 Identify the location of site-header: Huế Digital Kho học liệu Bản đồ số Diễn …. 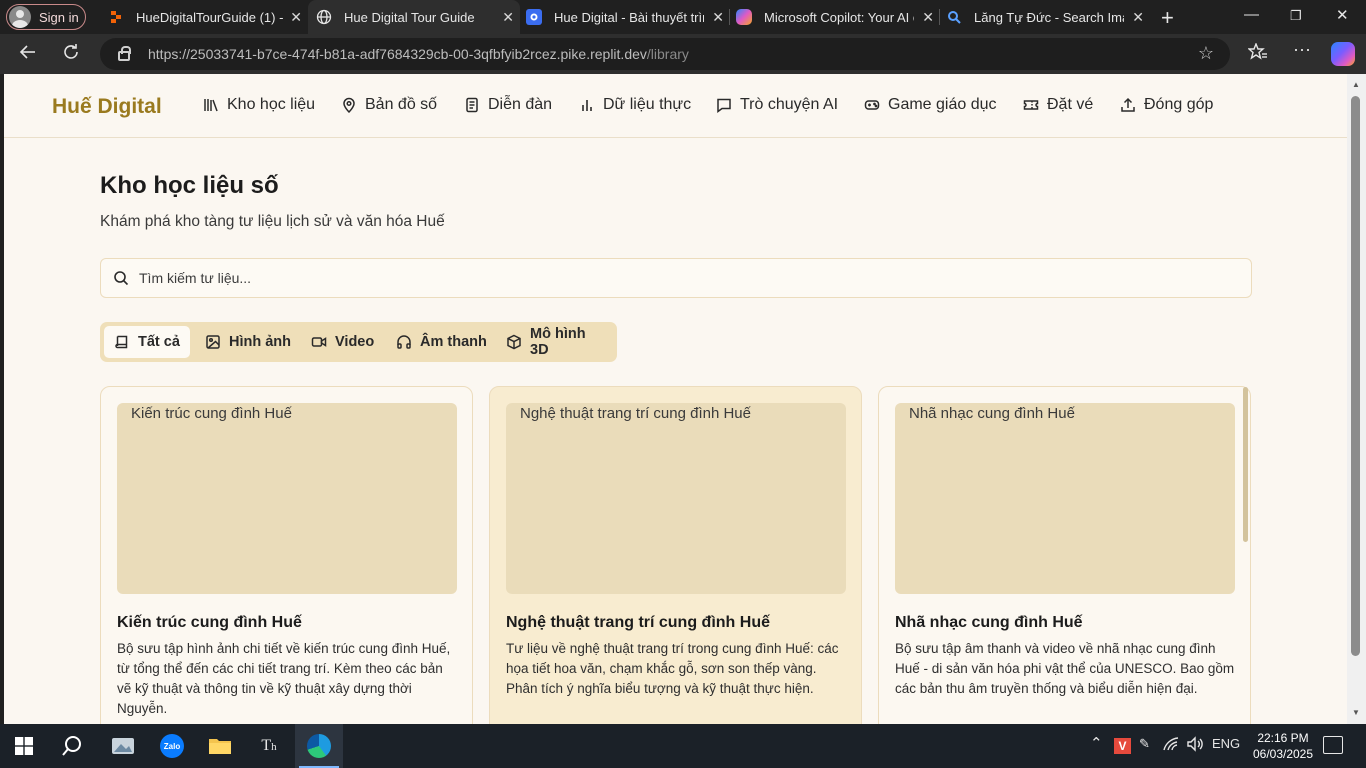
(675, 106).